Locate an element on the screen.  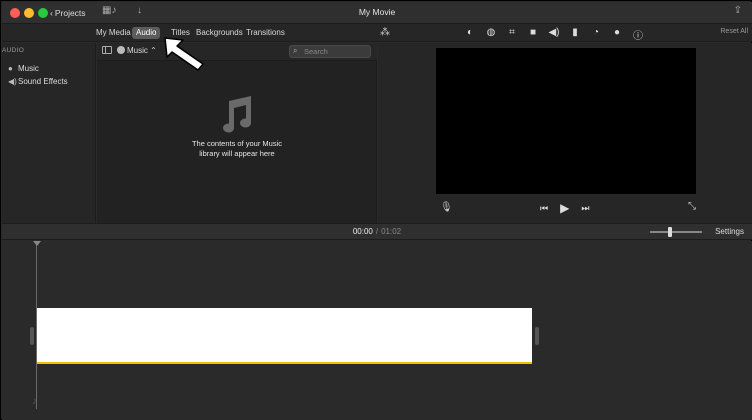
audio-sidebar: AUDIO ● Music ◀)Sound Effects is located at coordinates (49, 133).